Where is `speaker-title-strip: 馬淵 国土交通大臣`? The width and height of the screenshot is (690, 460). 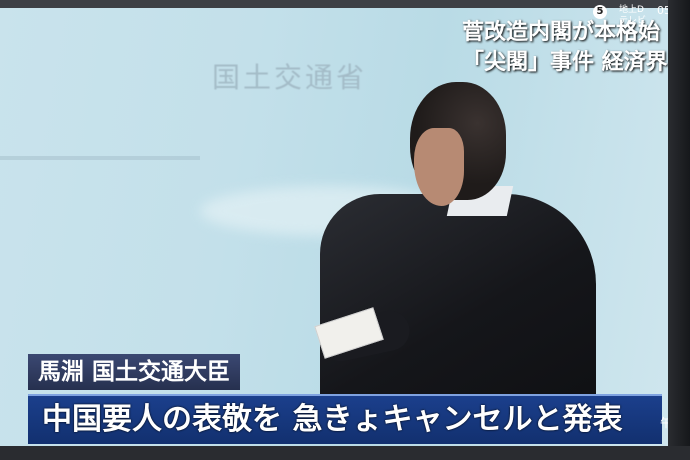 speaker-title-strip: 馬淵 国土交通大臣 is located at coordinates (134, 372).